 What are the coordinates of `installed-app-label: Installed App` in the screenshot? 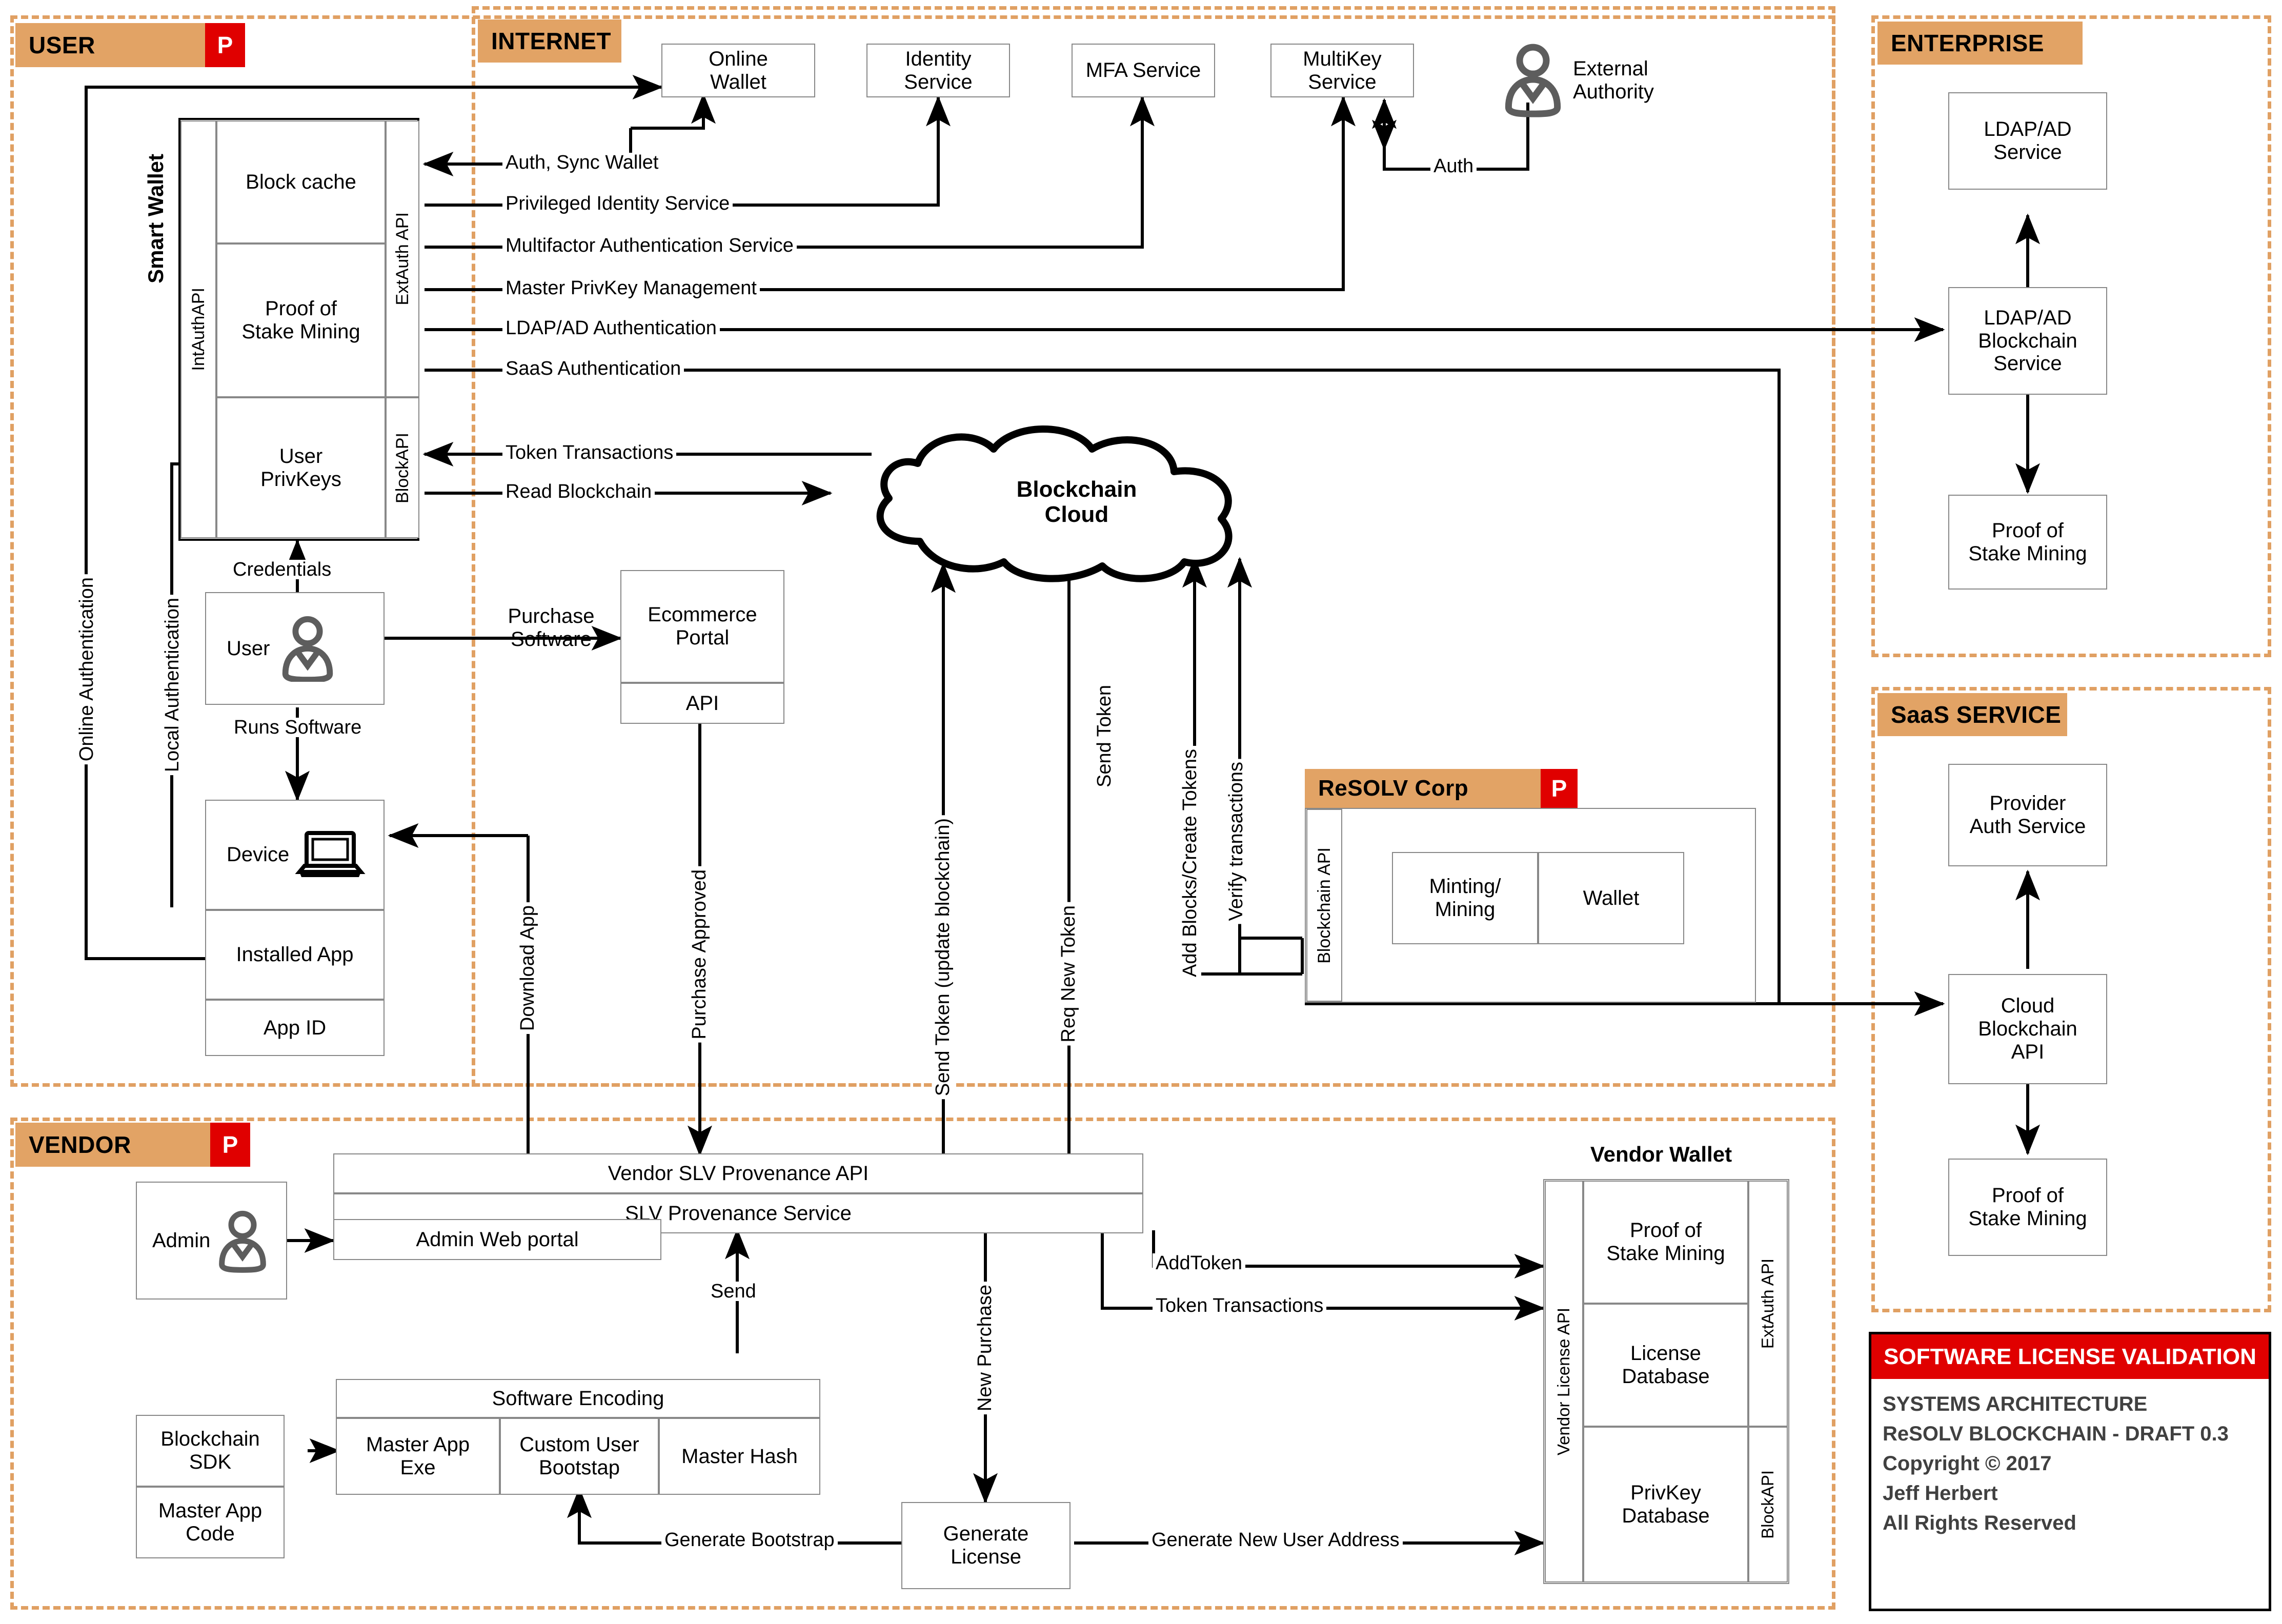 It's located at (295, 955).